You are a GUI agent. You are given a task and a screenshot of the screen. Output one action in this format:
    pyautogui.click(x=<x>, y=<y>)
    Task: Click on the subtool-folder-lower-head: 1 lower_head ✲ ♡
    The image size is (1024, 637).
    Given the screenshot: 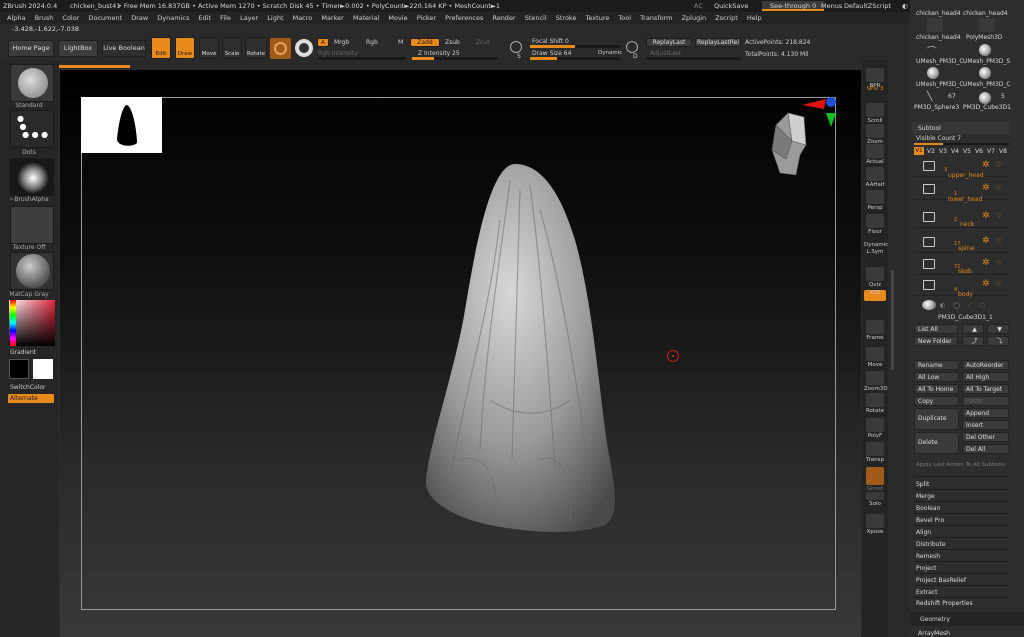 What is the action you would take?
    pyautogui.click(x=962, y=191)
    